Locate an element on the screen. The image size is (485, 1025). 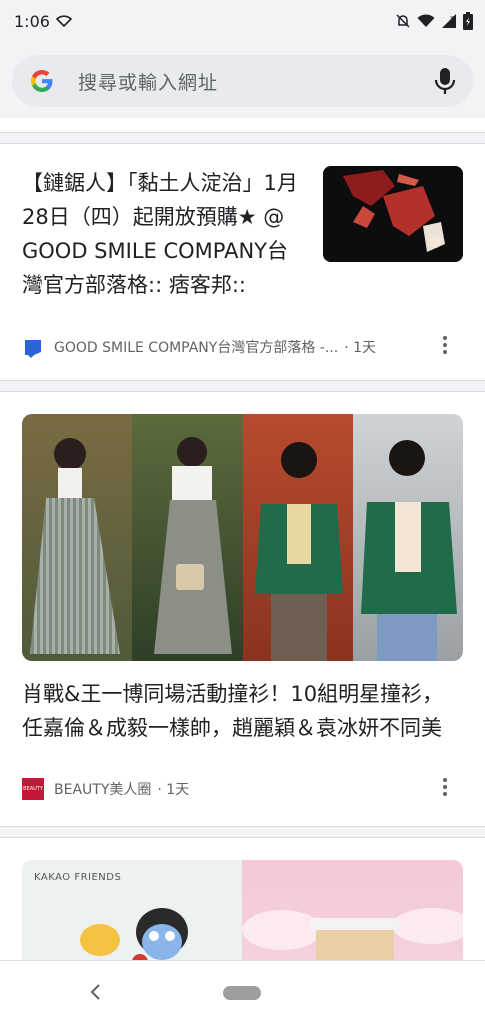
beauty-source-icon: BEAUTY is located at coordinates (33, 789).